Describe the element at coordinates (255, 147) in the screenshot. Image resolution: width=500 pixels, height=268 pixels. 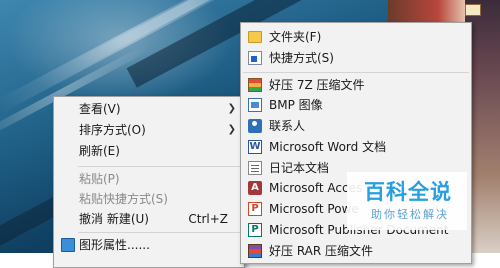
I see `word-icon: W` at that location.